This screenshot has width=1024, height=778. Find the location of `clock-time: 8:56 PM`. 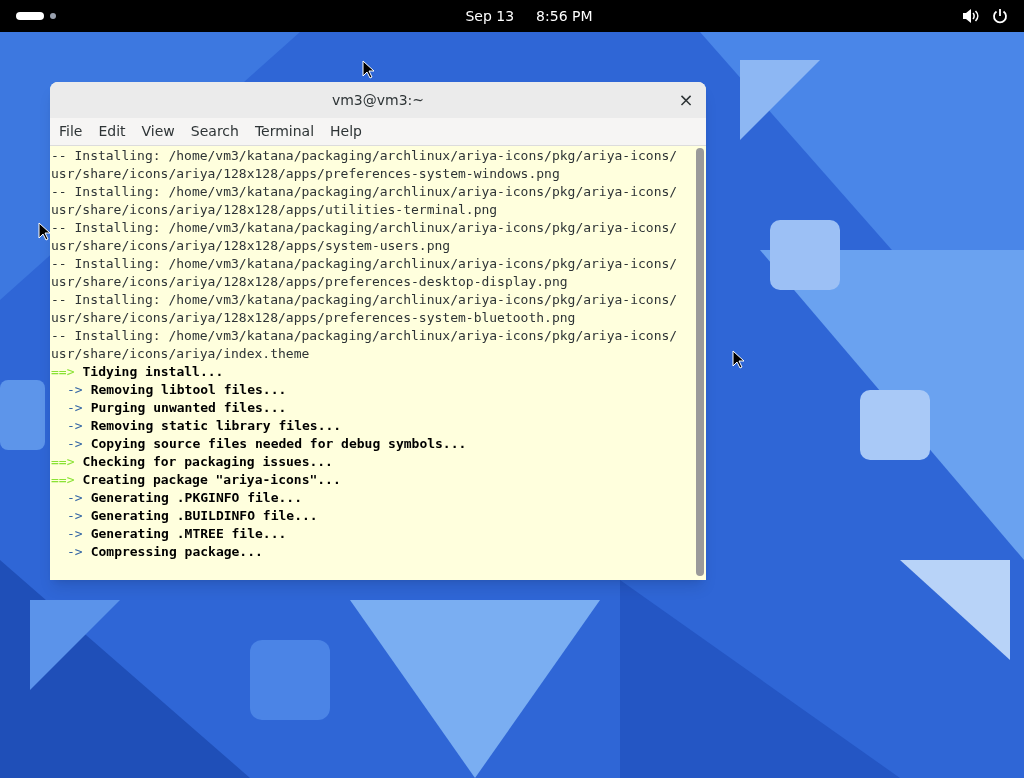

clock-time: 8:56 PM is located at coordinates (564, 16).